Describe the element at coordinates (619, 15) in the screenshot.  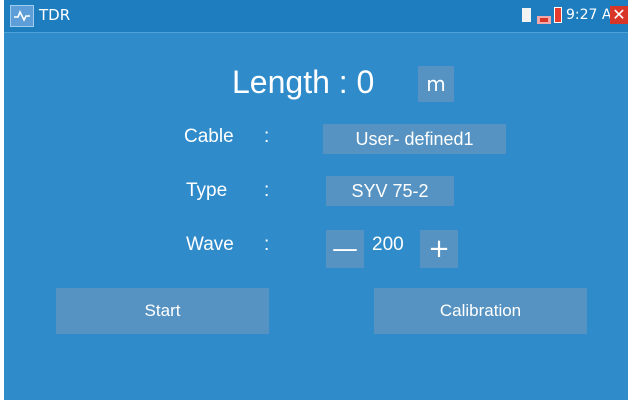
I see `close-icon: ✕` at that location.